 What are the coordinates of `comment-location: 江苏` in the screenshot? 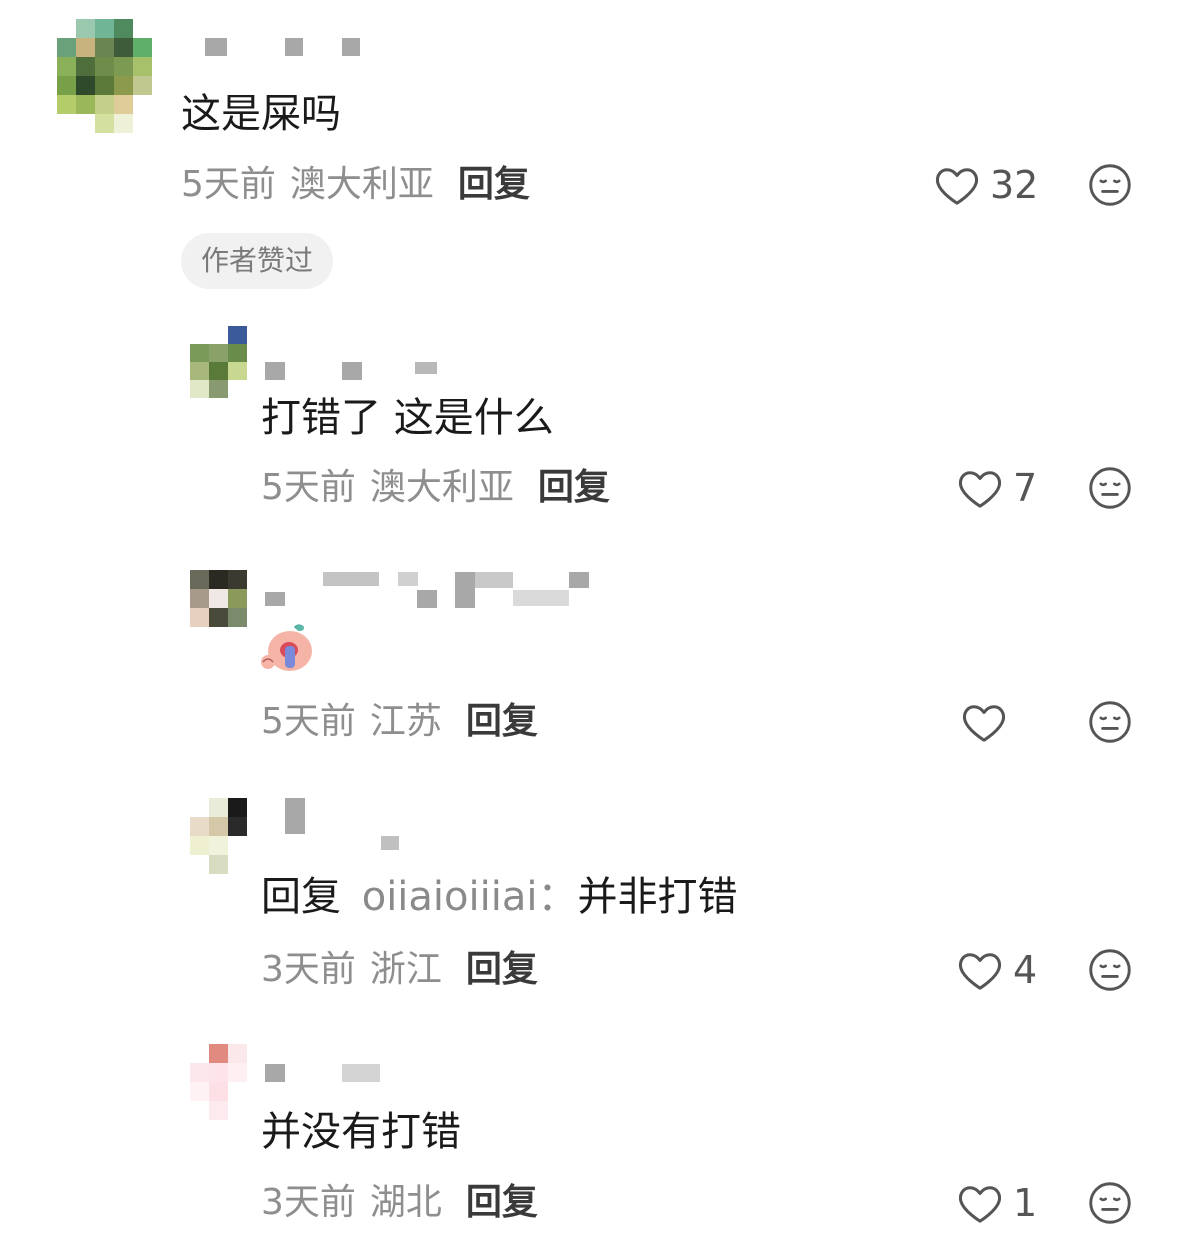 It's located at (405, 721).